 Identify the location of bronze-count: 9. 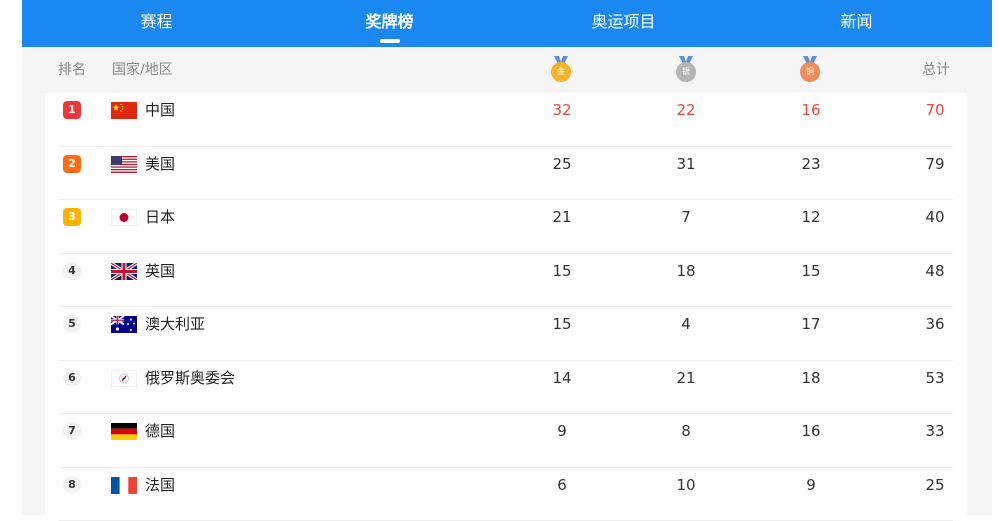
(811, 485).